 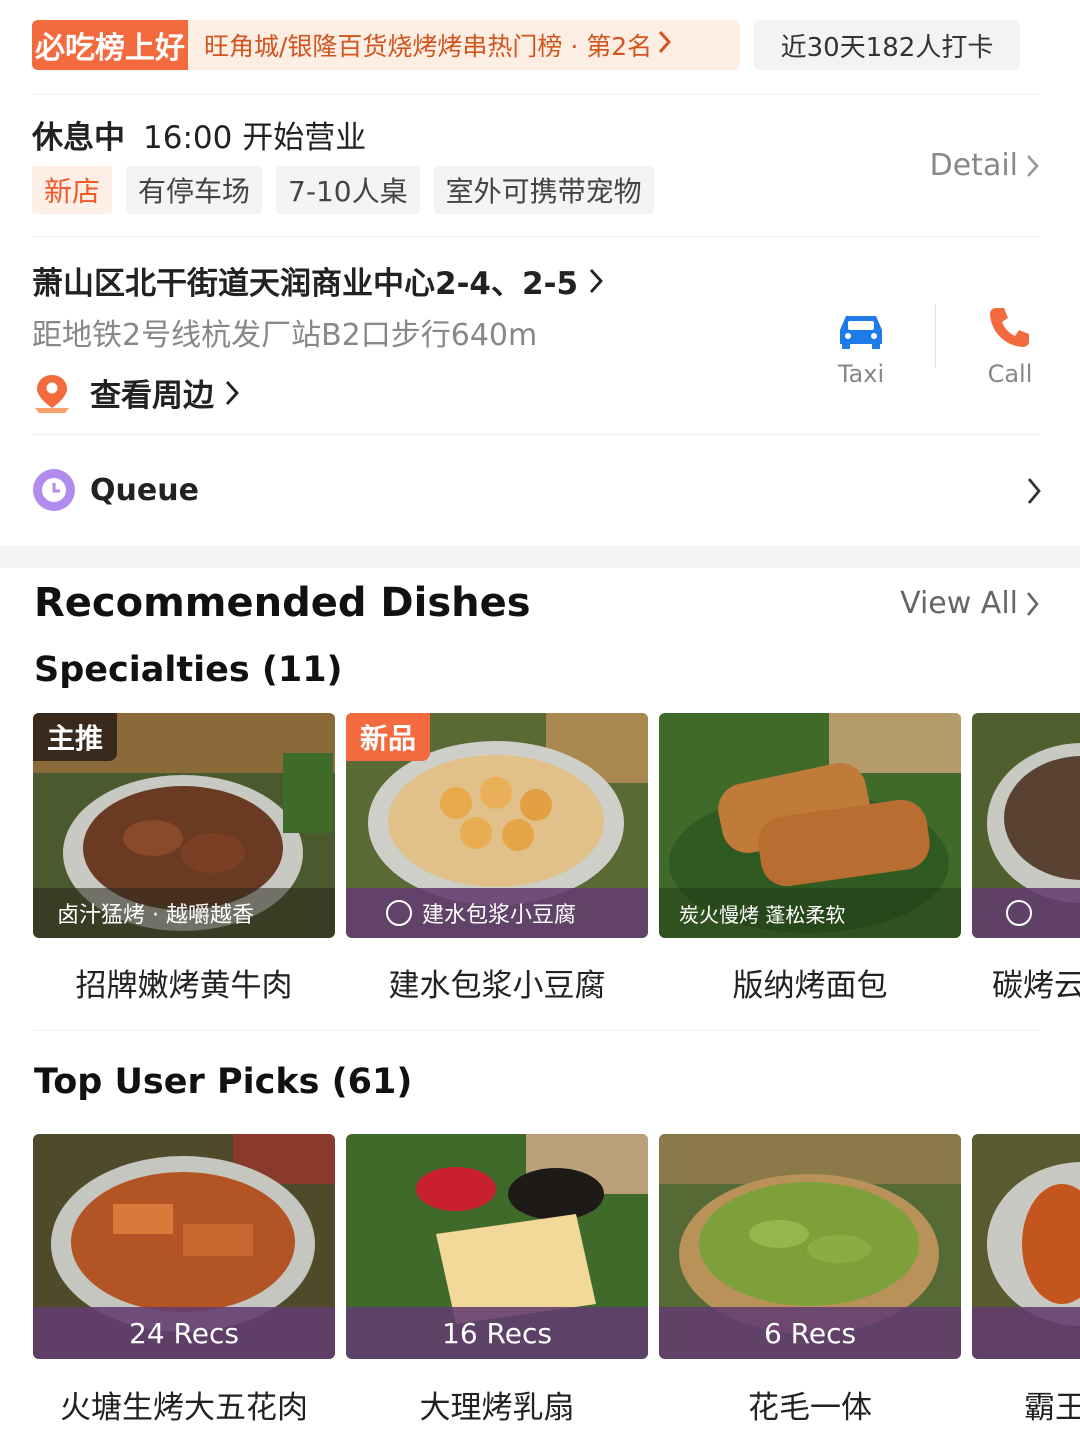 What do you see at coordinates (54, 490) in the screenshot?
I see `clock-icon` at bounding box center [54, 490].